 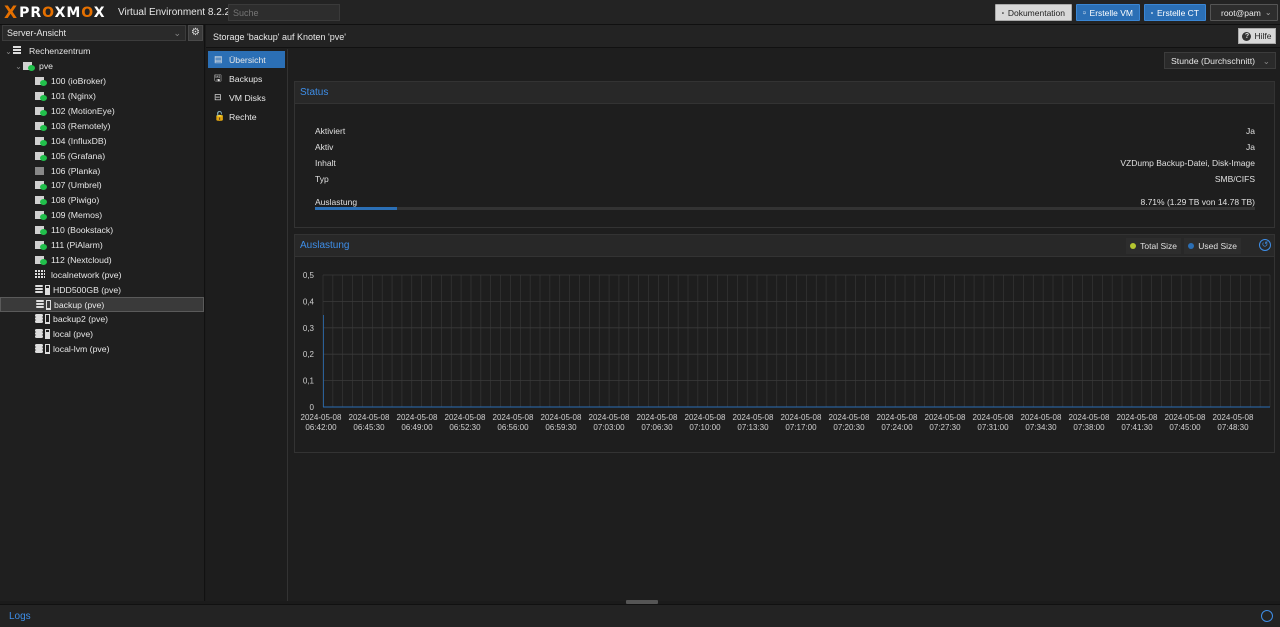 What do you see at coordinates (102, 66) in the screenshot?
I see `tree-node-pve: ⌄ pve` at bounding box center [102, 66].